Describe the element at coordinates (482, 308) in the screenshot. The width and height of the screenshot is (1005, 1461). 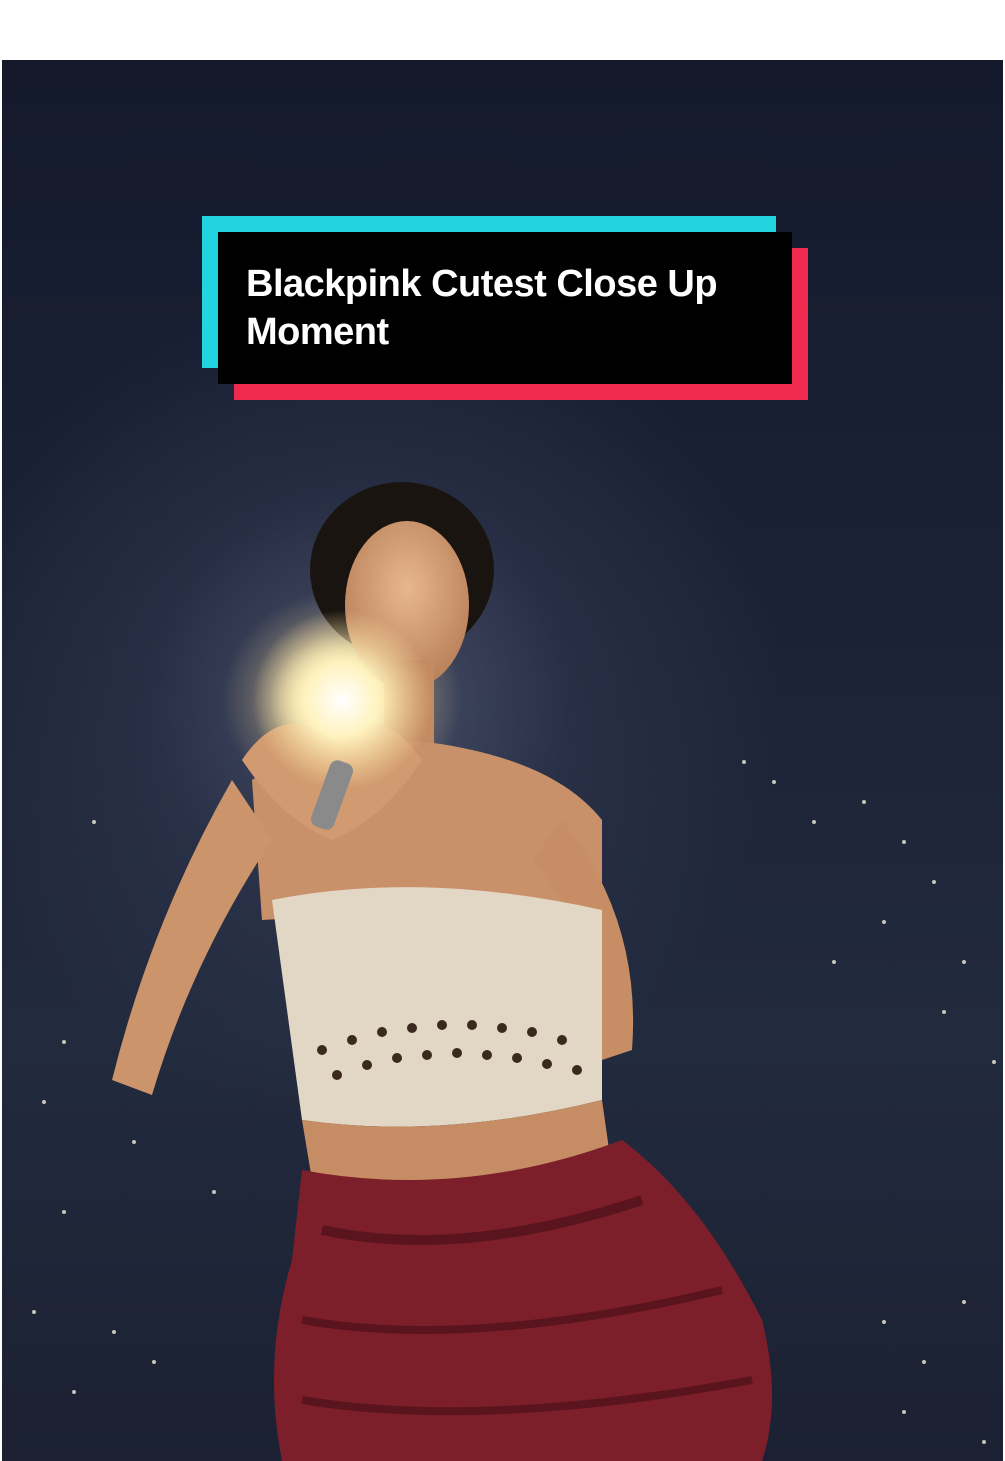
I see `caption-title: Blackpink Cutest Close Up Moment` at that location.